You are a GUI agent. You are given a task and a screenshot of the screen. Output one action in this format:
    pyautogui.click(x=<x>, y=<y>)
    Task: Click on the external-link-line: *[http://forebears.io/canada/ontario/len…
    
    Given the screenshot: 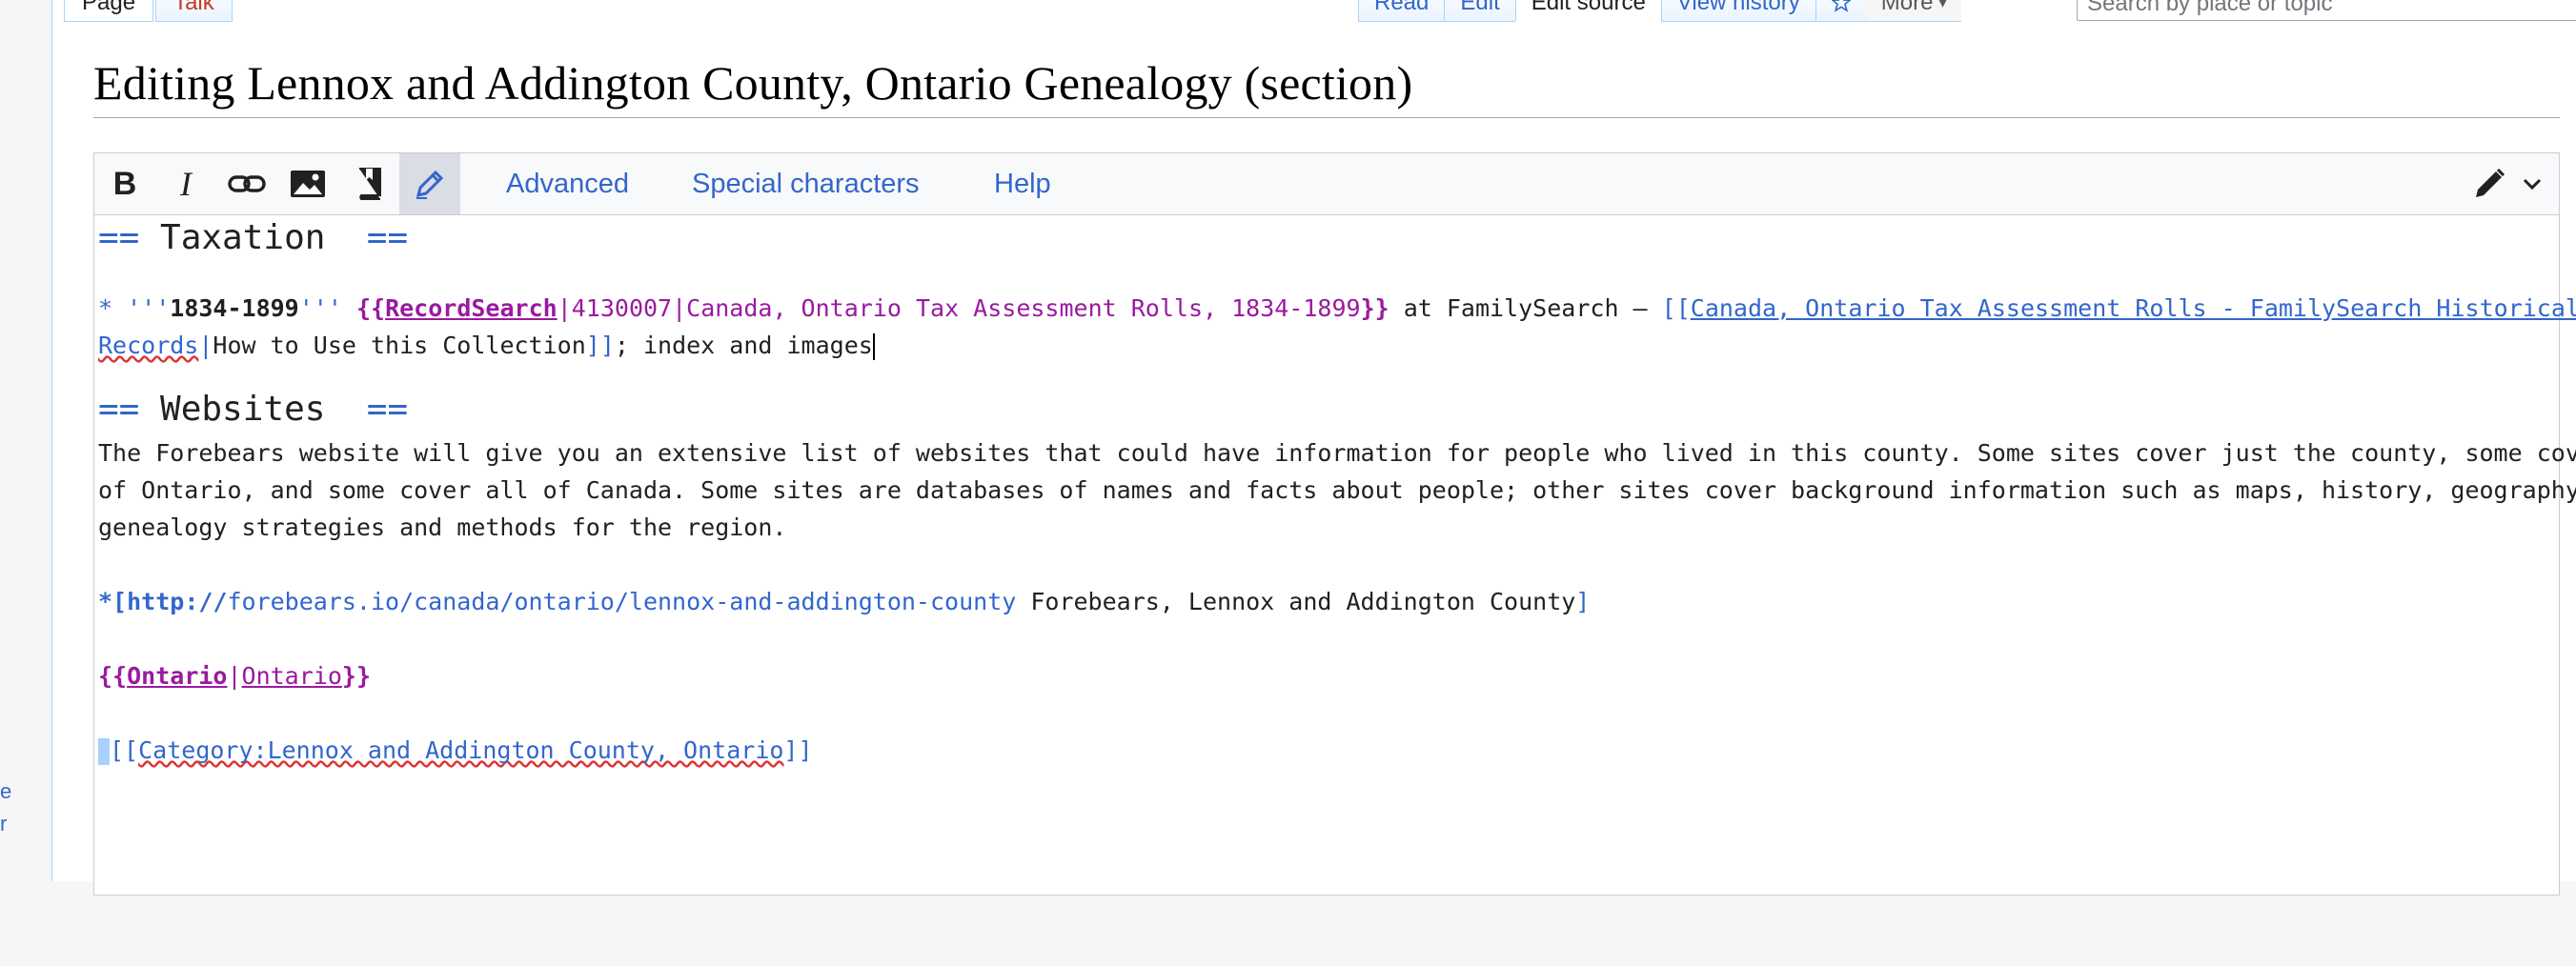 What is the action you would take?
    pyautogui.click(x=844, y=601)
    